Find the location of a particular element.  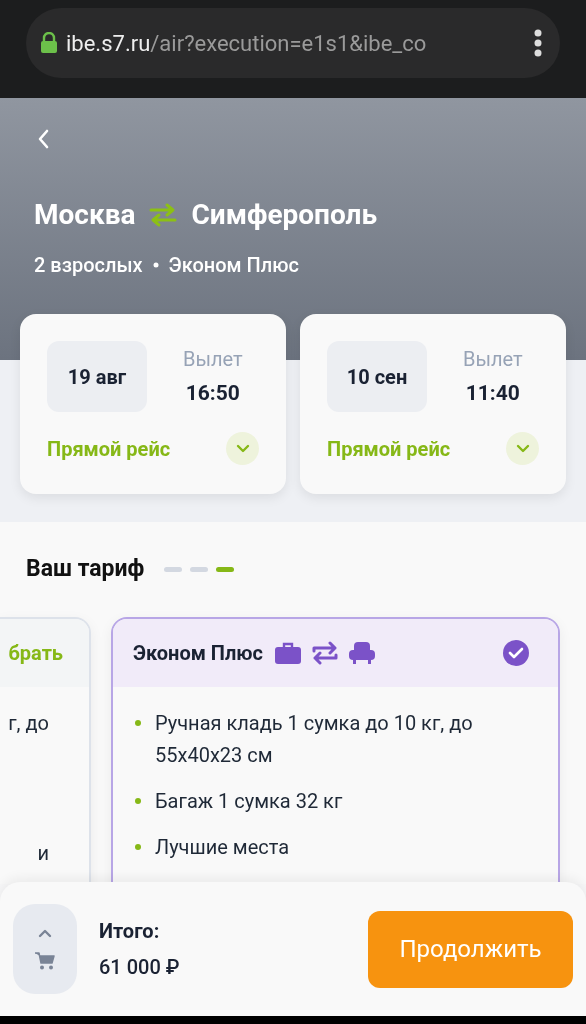

lock-icon is located at coordinates (49, 43).